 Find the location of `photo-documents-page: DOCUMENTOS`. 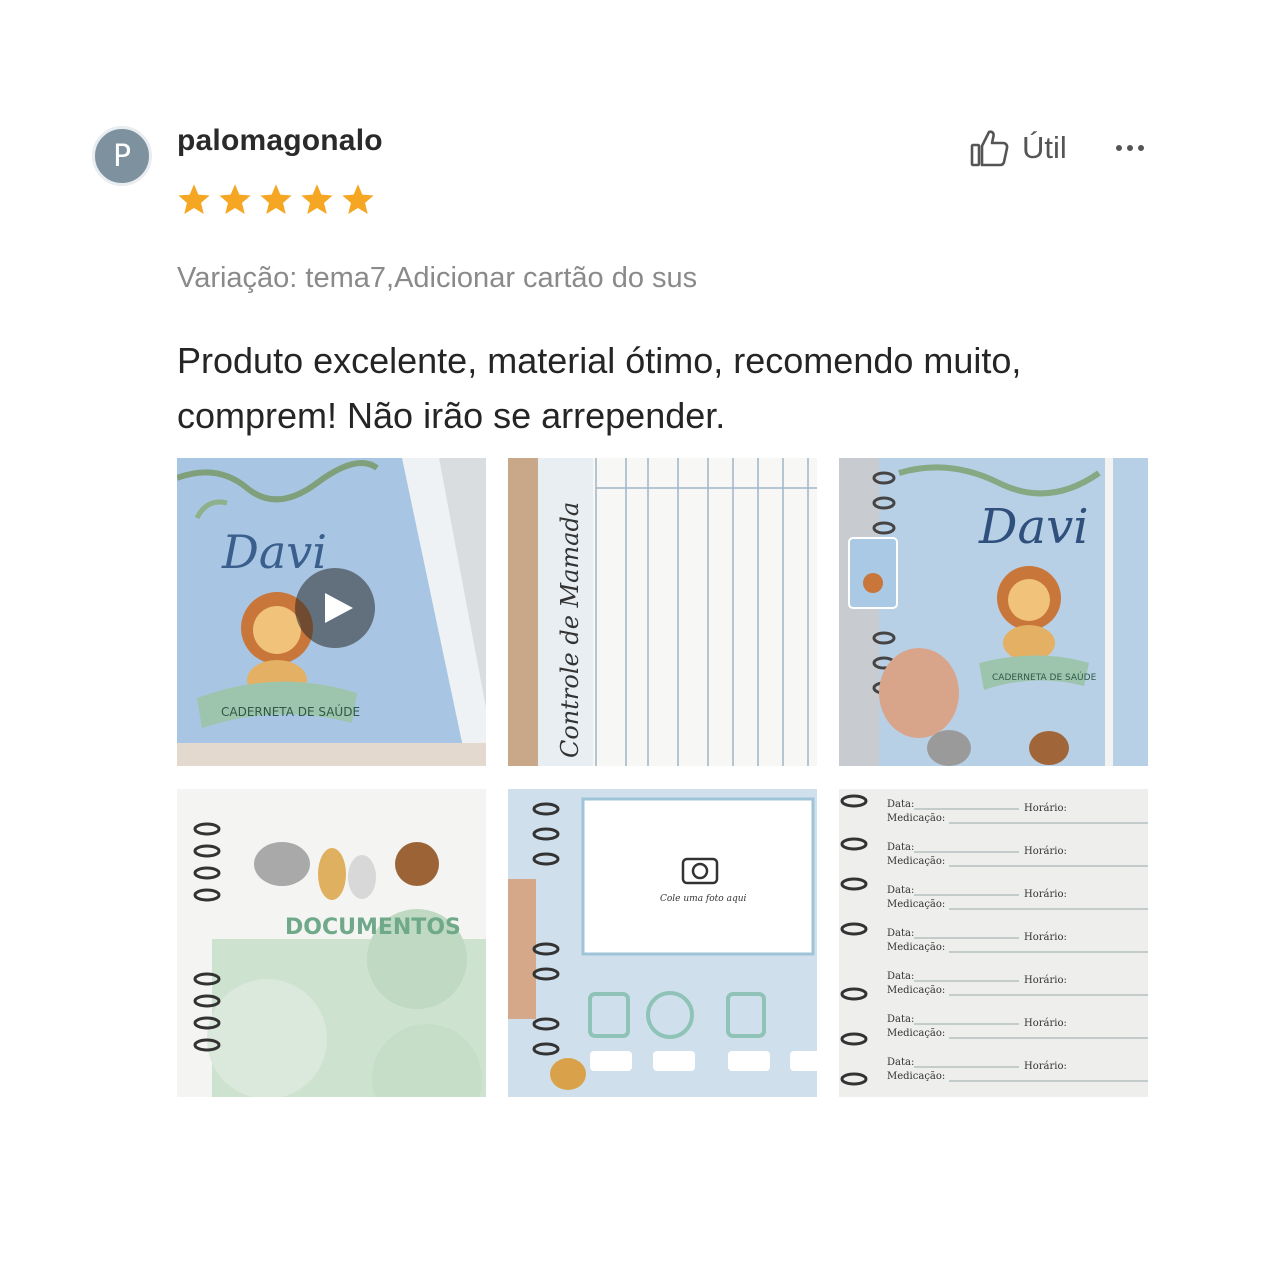

photo-documents-page: DOCUMENTOS is located at coordinates (331, 943).